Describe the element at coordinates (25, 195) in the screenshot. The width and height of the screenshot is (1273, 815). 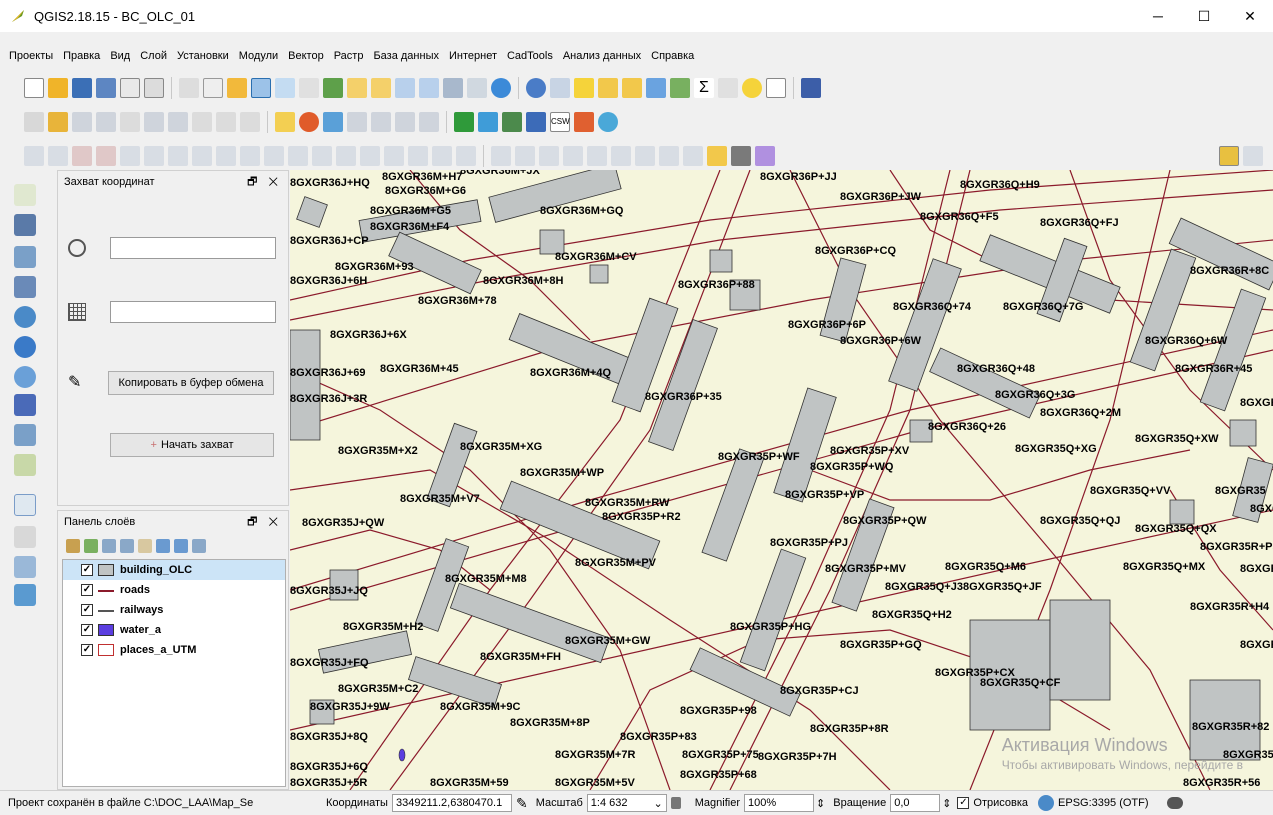
I see `add-vector-icon` at that location.